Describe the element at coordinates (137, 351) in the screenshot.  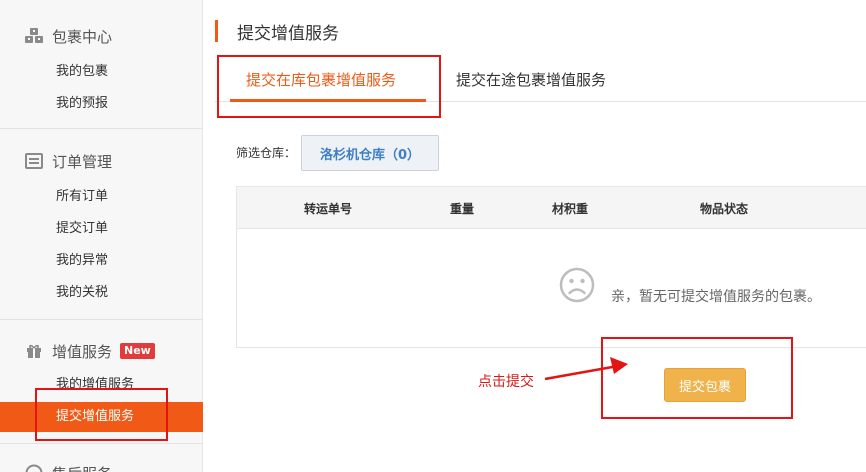
I see `new-badge: New` at that location.